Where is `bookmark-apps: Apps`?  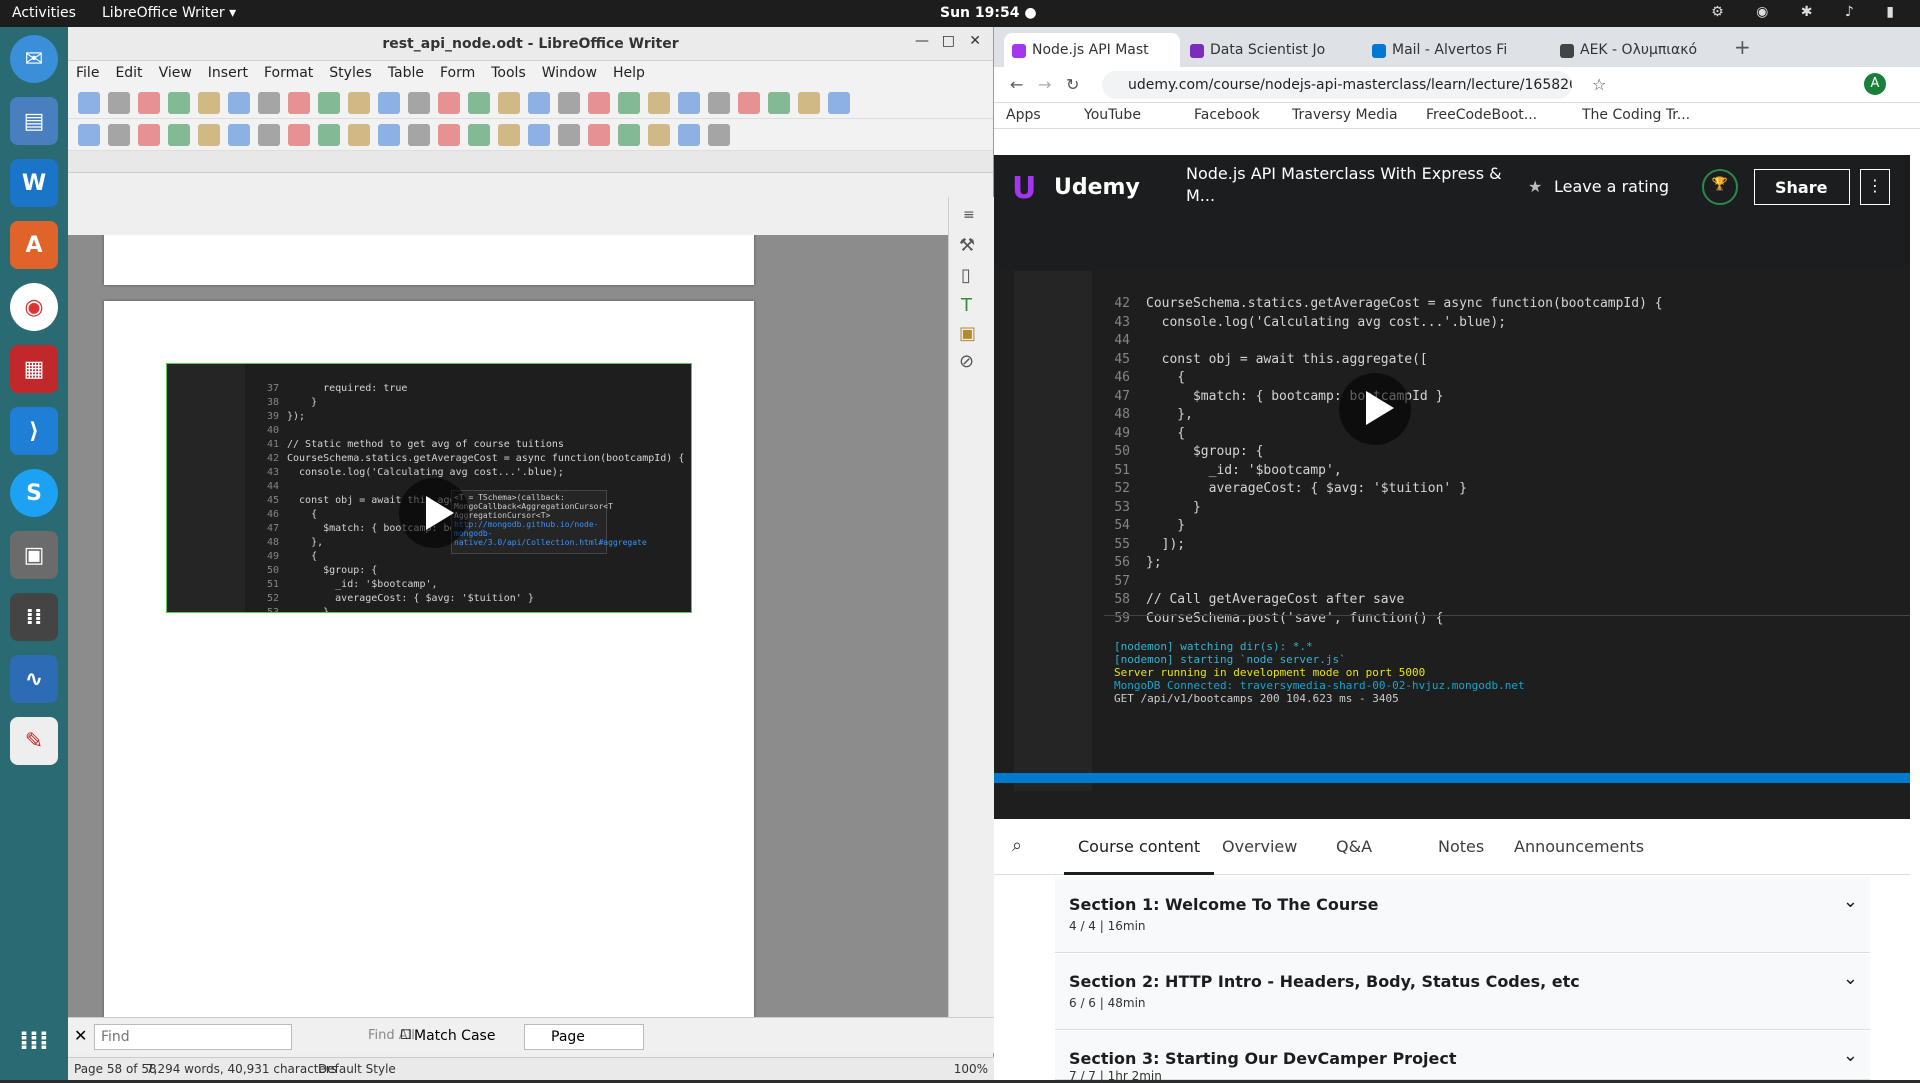 bookmark-apps: Apps is located at coordinates (1023, 115).